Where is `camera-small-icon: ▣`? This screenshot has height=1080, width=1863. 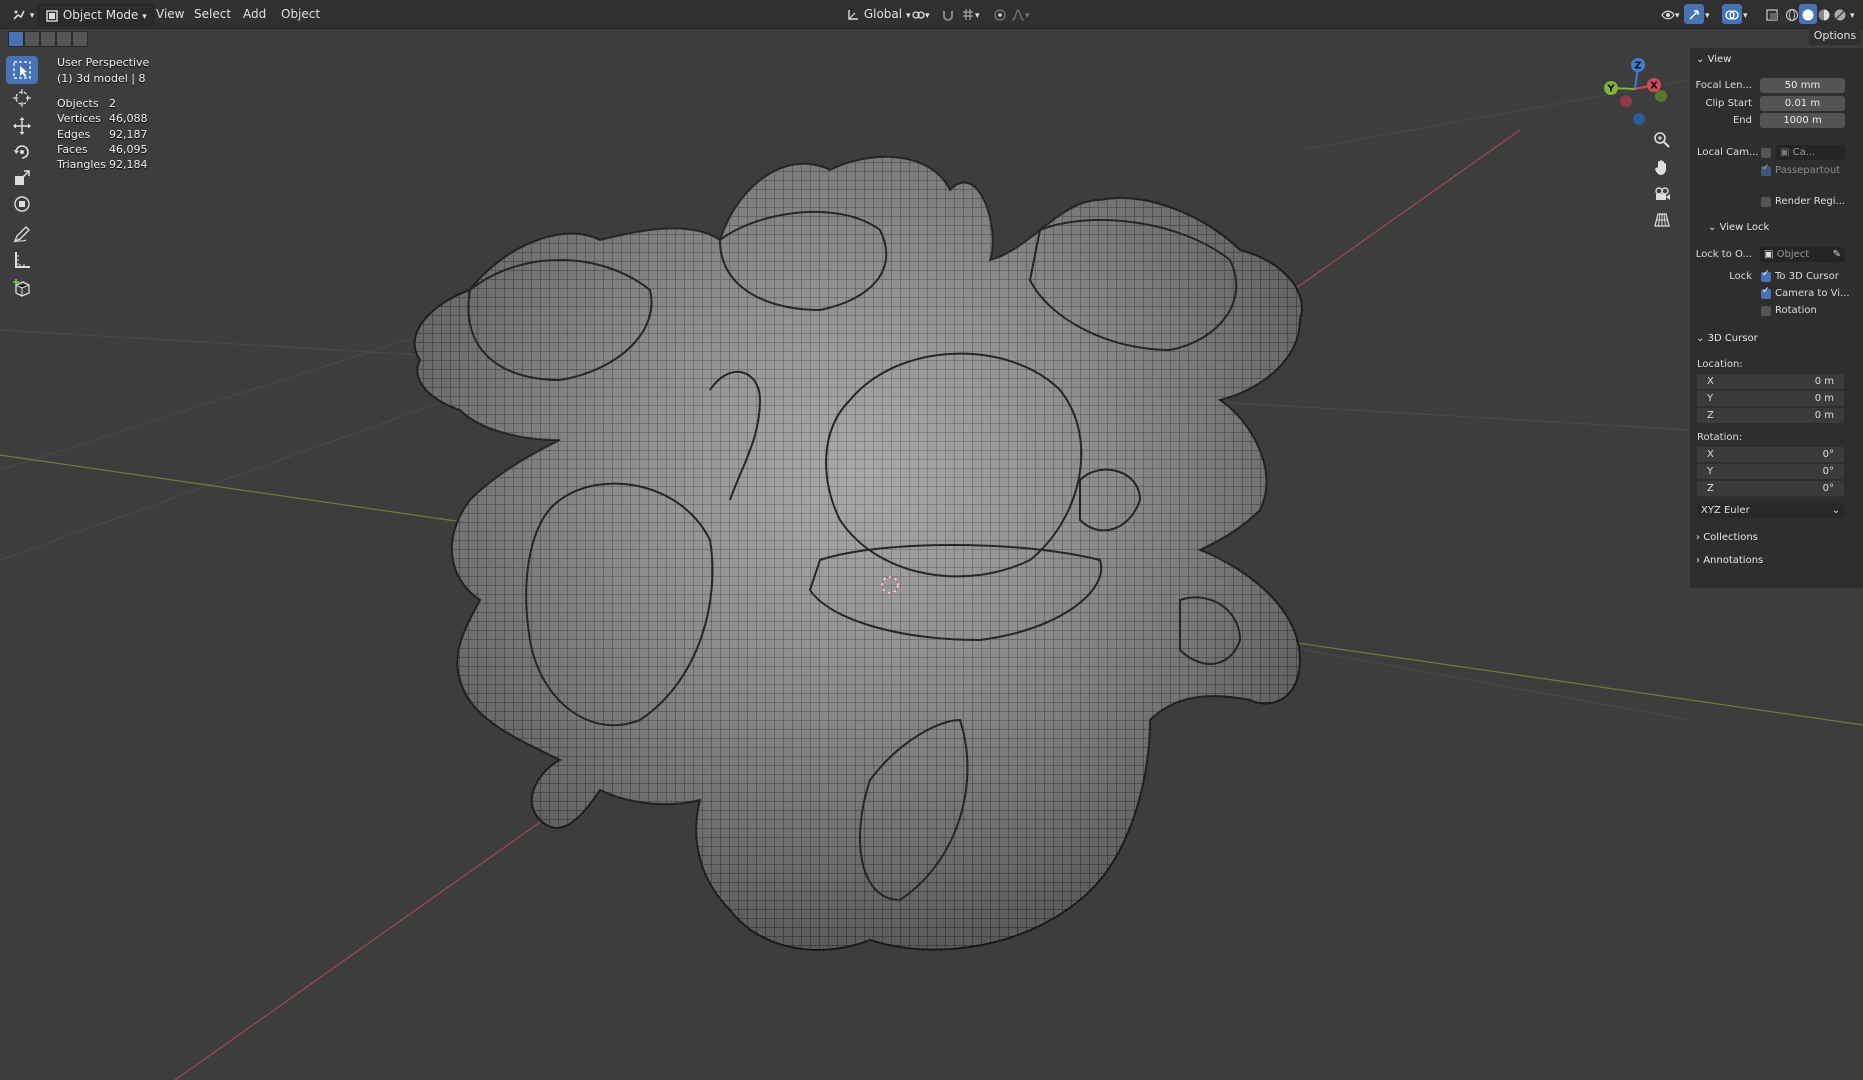 camera-small-icon: ▣ is located at coordinates (1786, 152).